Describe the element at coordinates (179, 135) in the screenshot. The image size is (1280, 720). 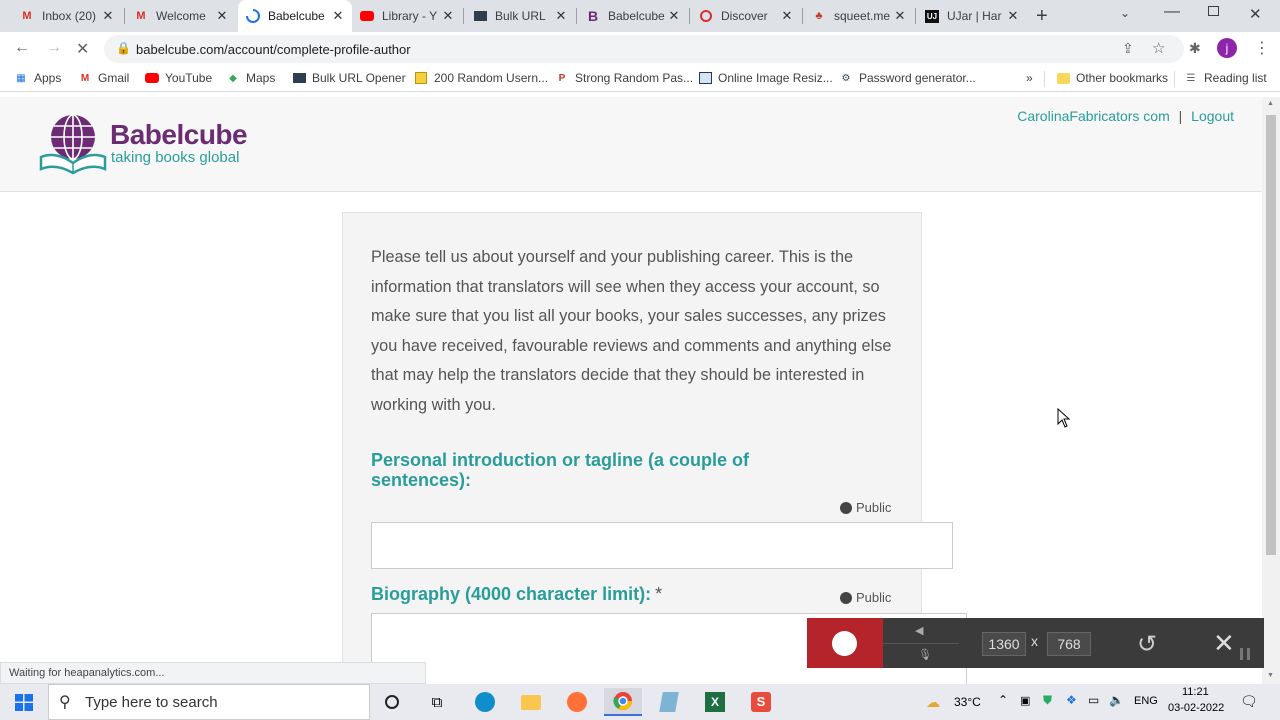
I see `logo-name: Babelcube` at that location.